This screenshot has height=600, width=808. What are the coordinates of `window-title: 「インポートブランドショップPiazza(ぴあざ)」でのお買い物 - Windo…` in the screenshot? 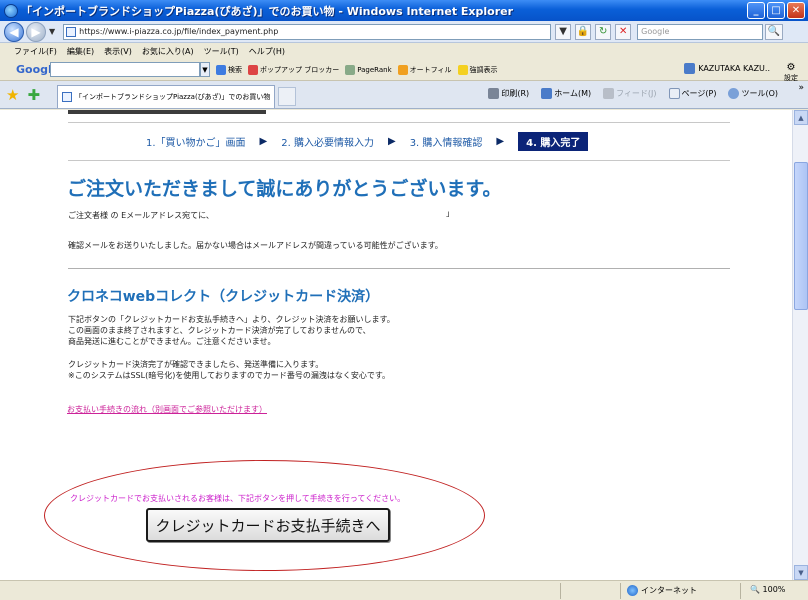 It's located at (267, 11).